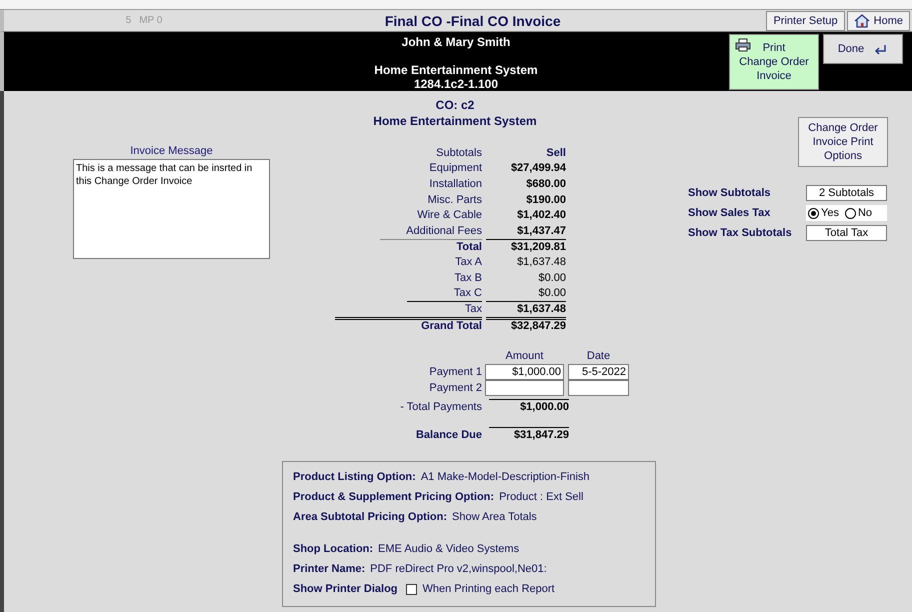  I want to click on setting-value: EME Audio & Video Systems, so click(449, 549).